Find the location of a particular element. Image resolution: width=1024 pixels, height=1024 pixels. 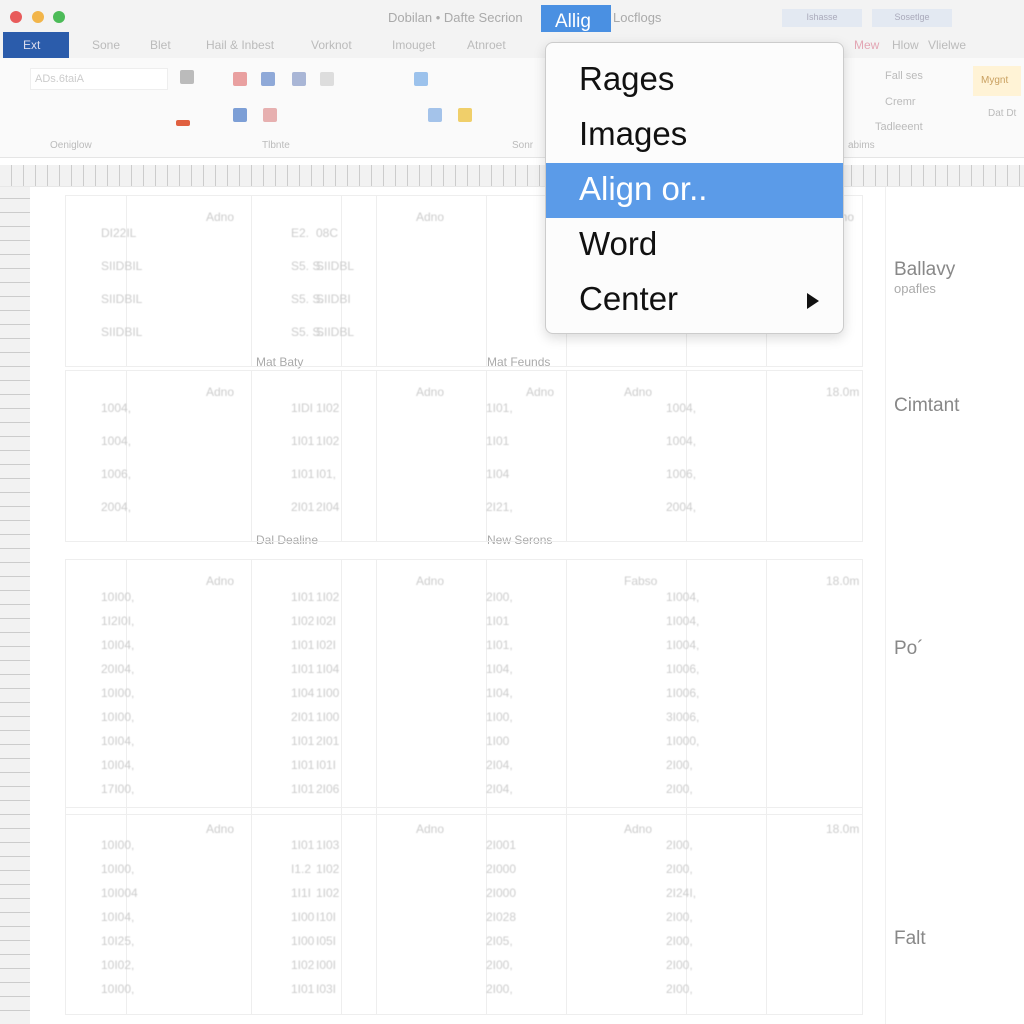

menu-item-images: Images is located at coordinates (694, 135).